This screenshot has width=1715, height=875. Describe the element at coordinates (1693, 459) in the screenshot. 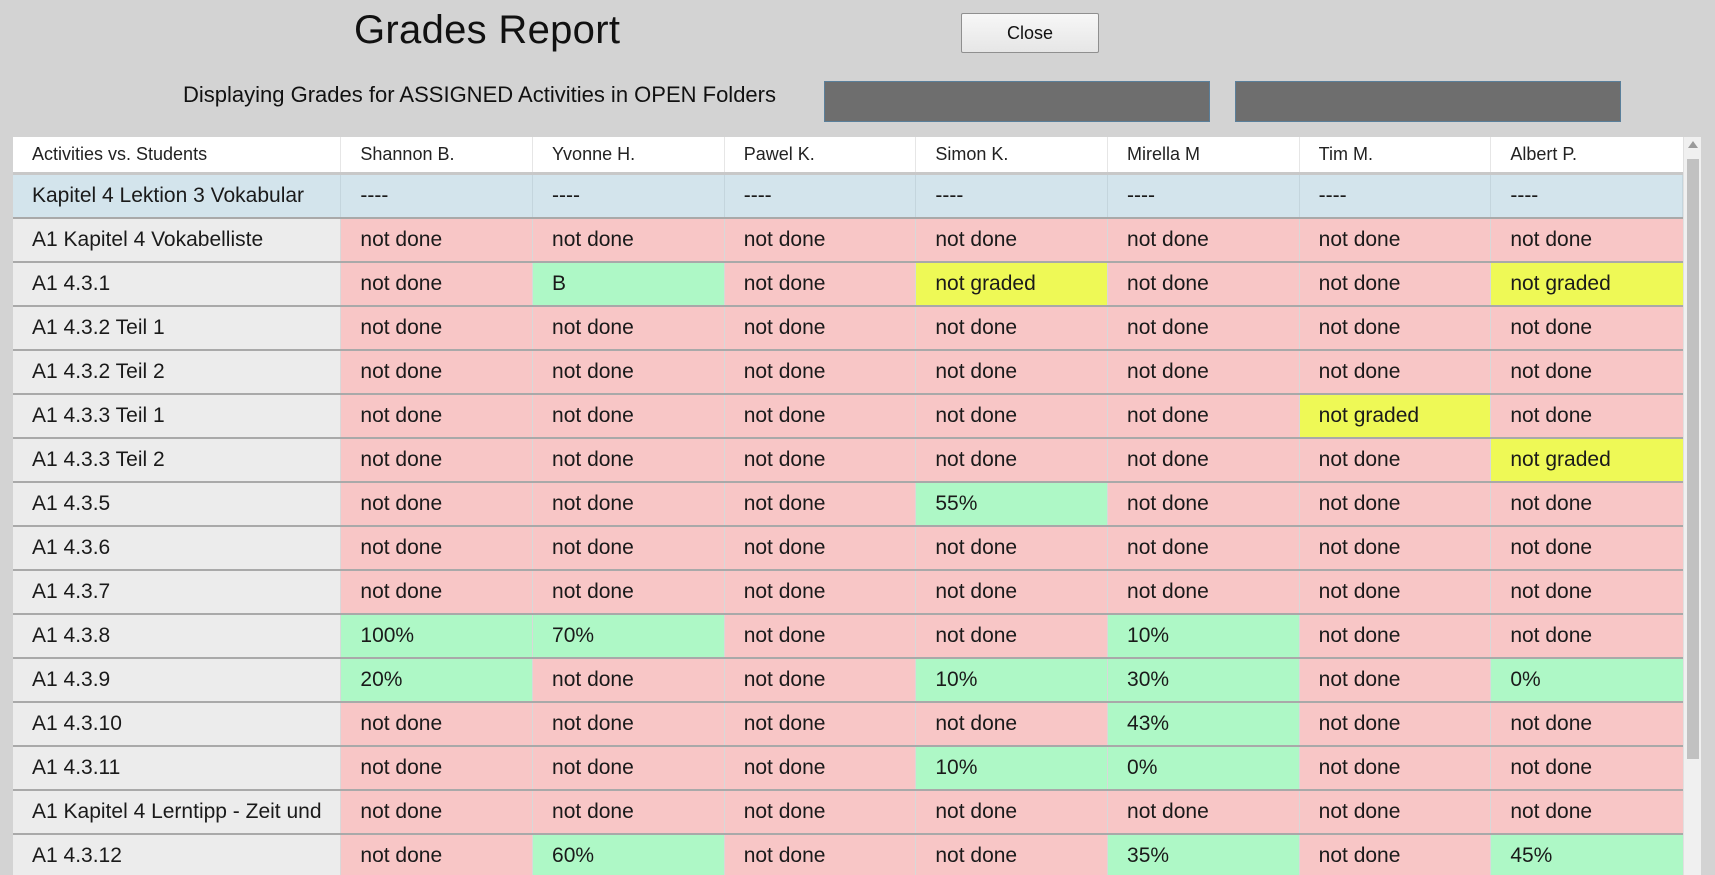

I see `scrollbar-thumb` at that location.